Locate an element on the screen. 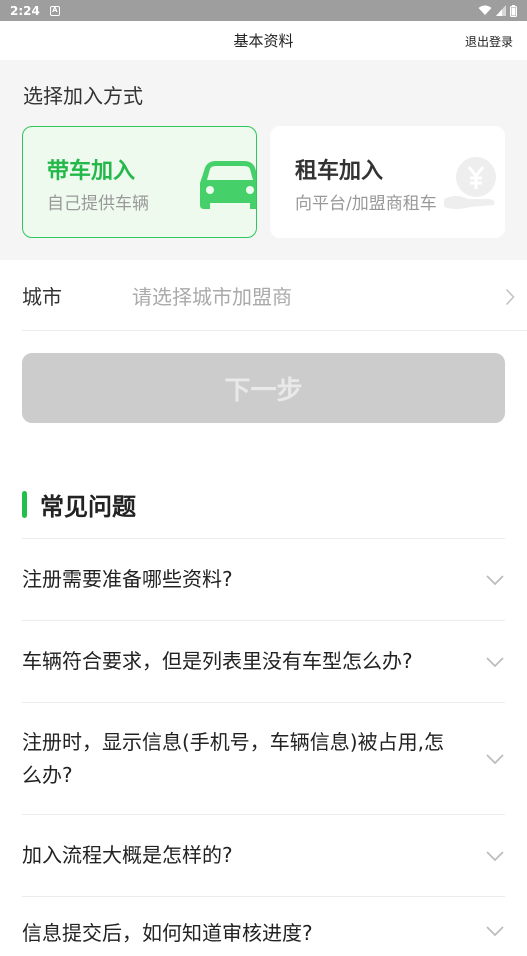 Image resolution: width=527 pixels, height=956 pixels. notification-icon: A is located at coordinates (54, 10).